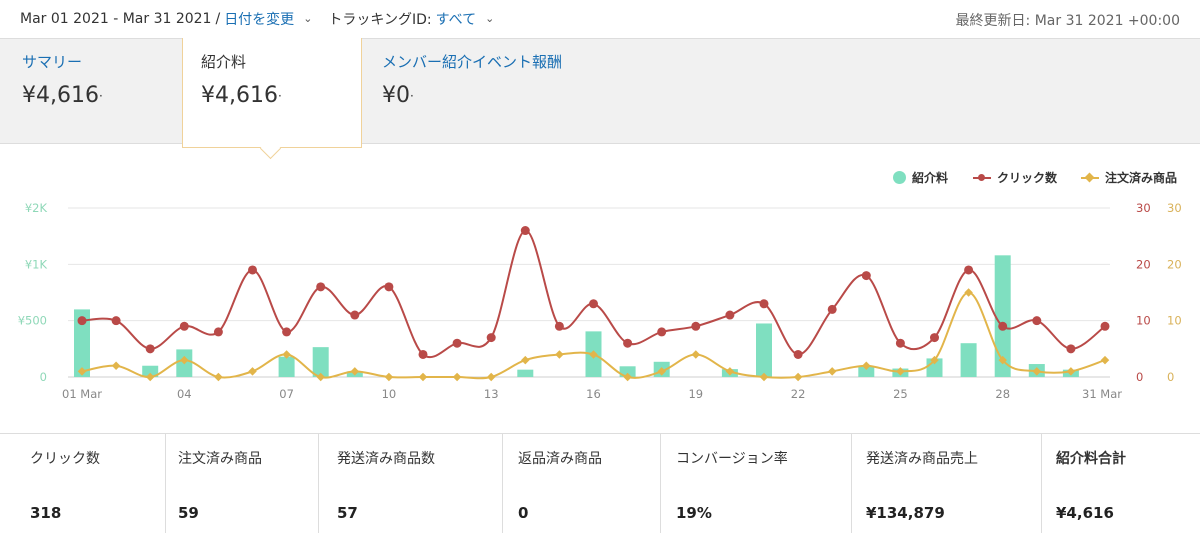 Image resolution: width=1200 pixels, height=533 pixels. I want to click on stat-ordered-items-value: 59, so click(188, 513).